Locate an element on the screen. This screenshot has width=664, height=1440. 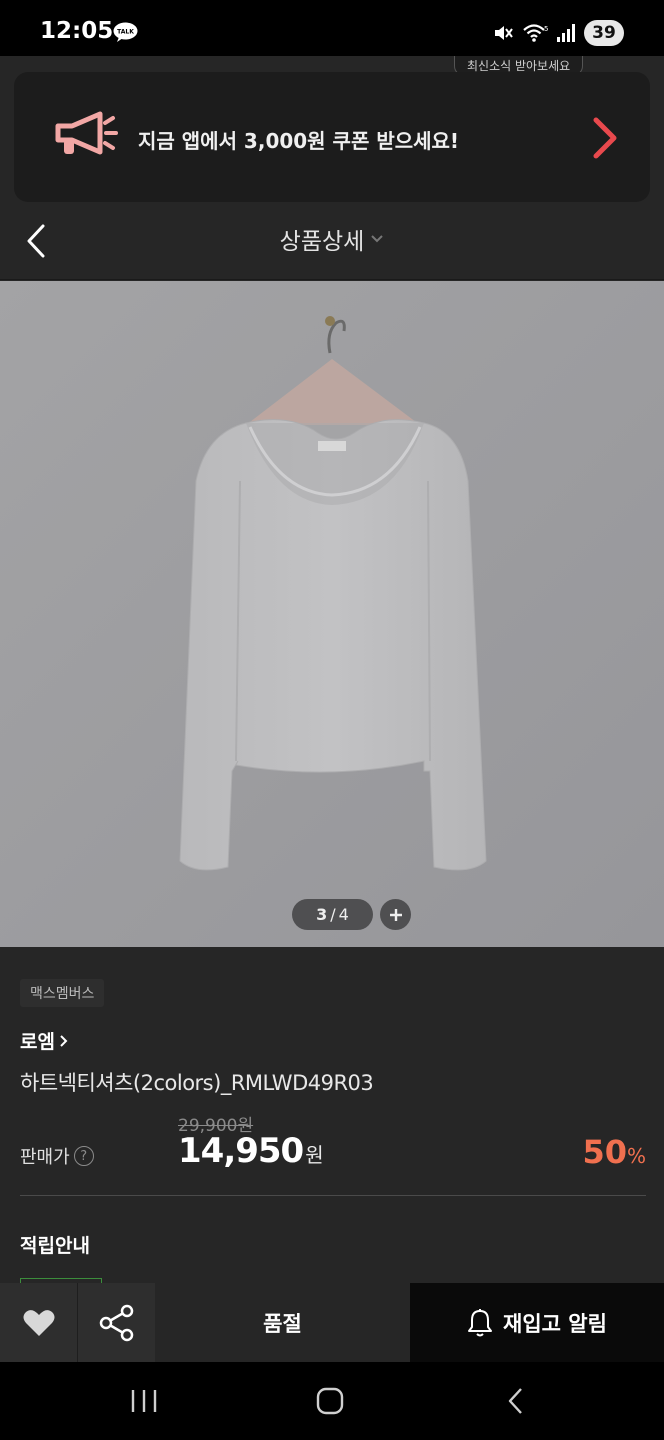
sale-price-value: 14,950 is located at coordinates (241, 1151).